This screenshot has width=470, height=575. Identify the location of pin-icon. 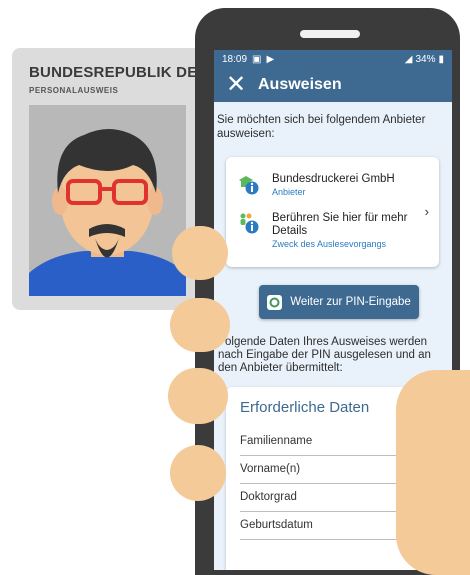
(275, 302).